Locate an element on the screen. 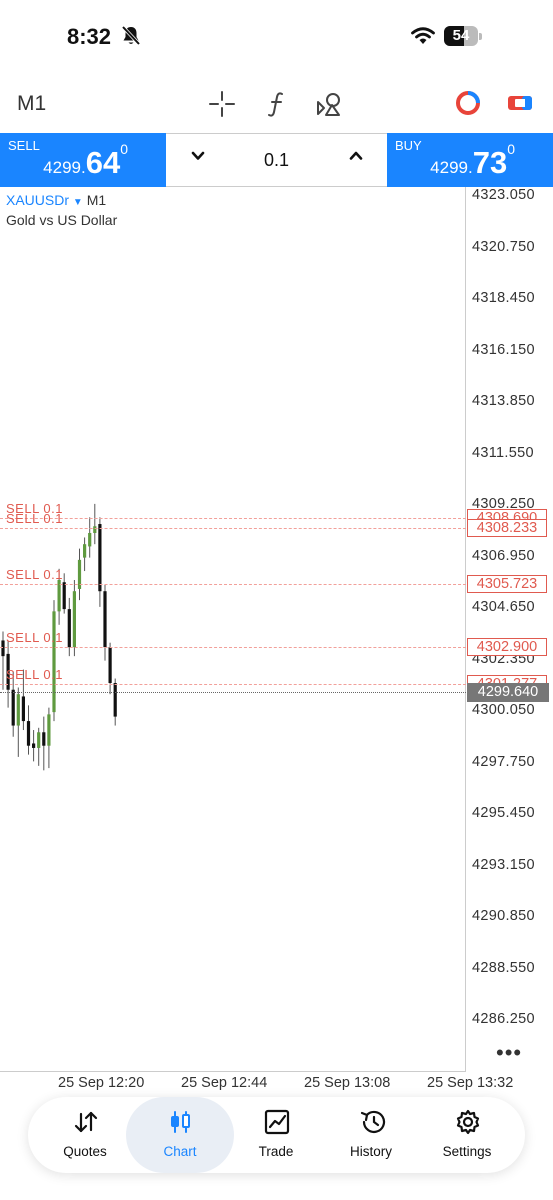  status-time: 8:32 is located at coordinates (89, 36).